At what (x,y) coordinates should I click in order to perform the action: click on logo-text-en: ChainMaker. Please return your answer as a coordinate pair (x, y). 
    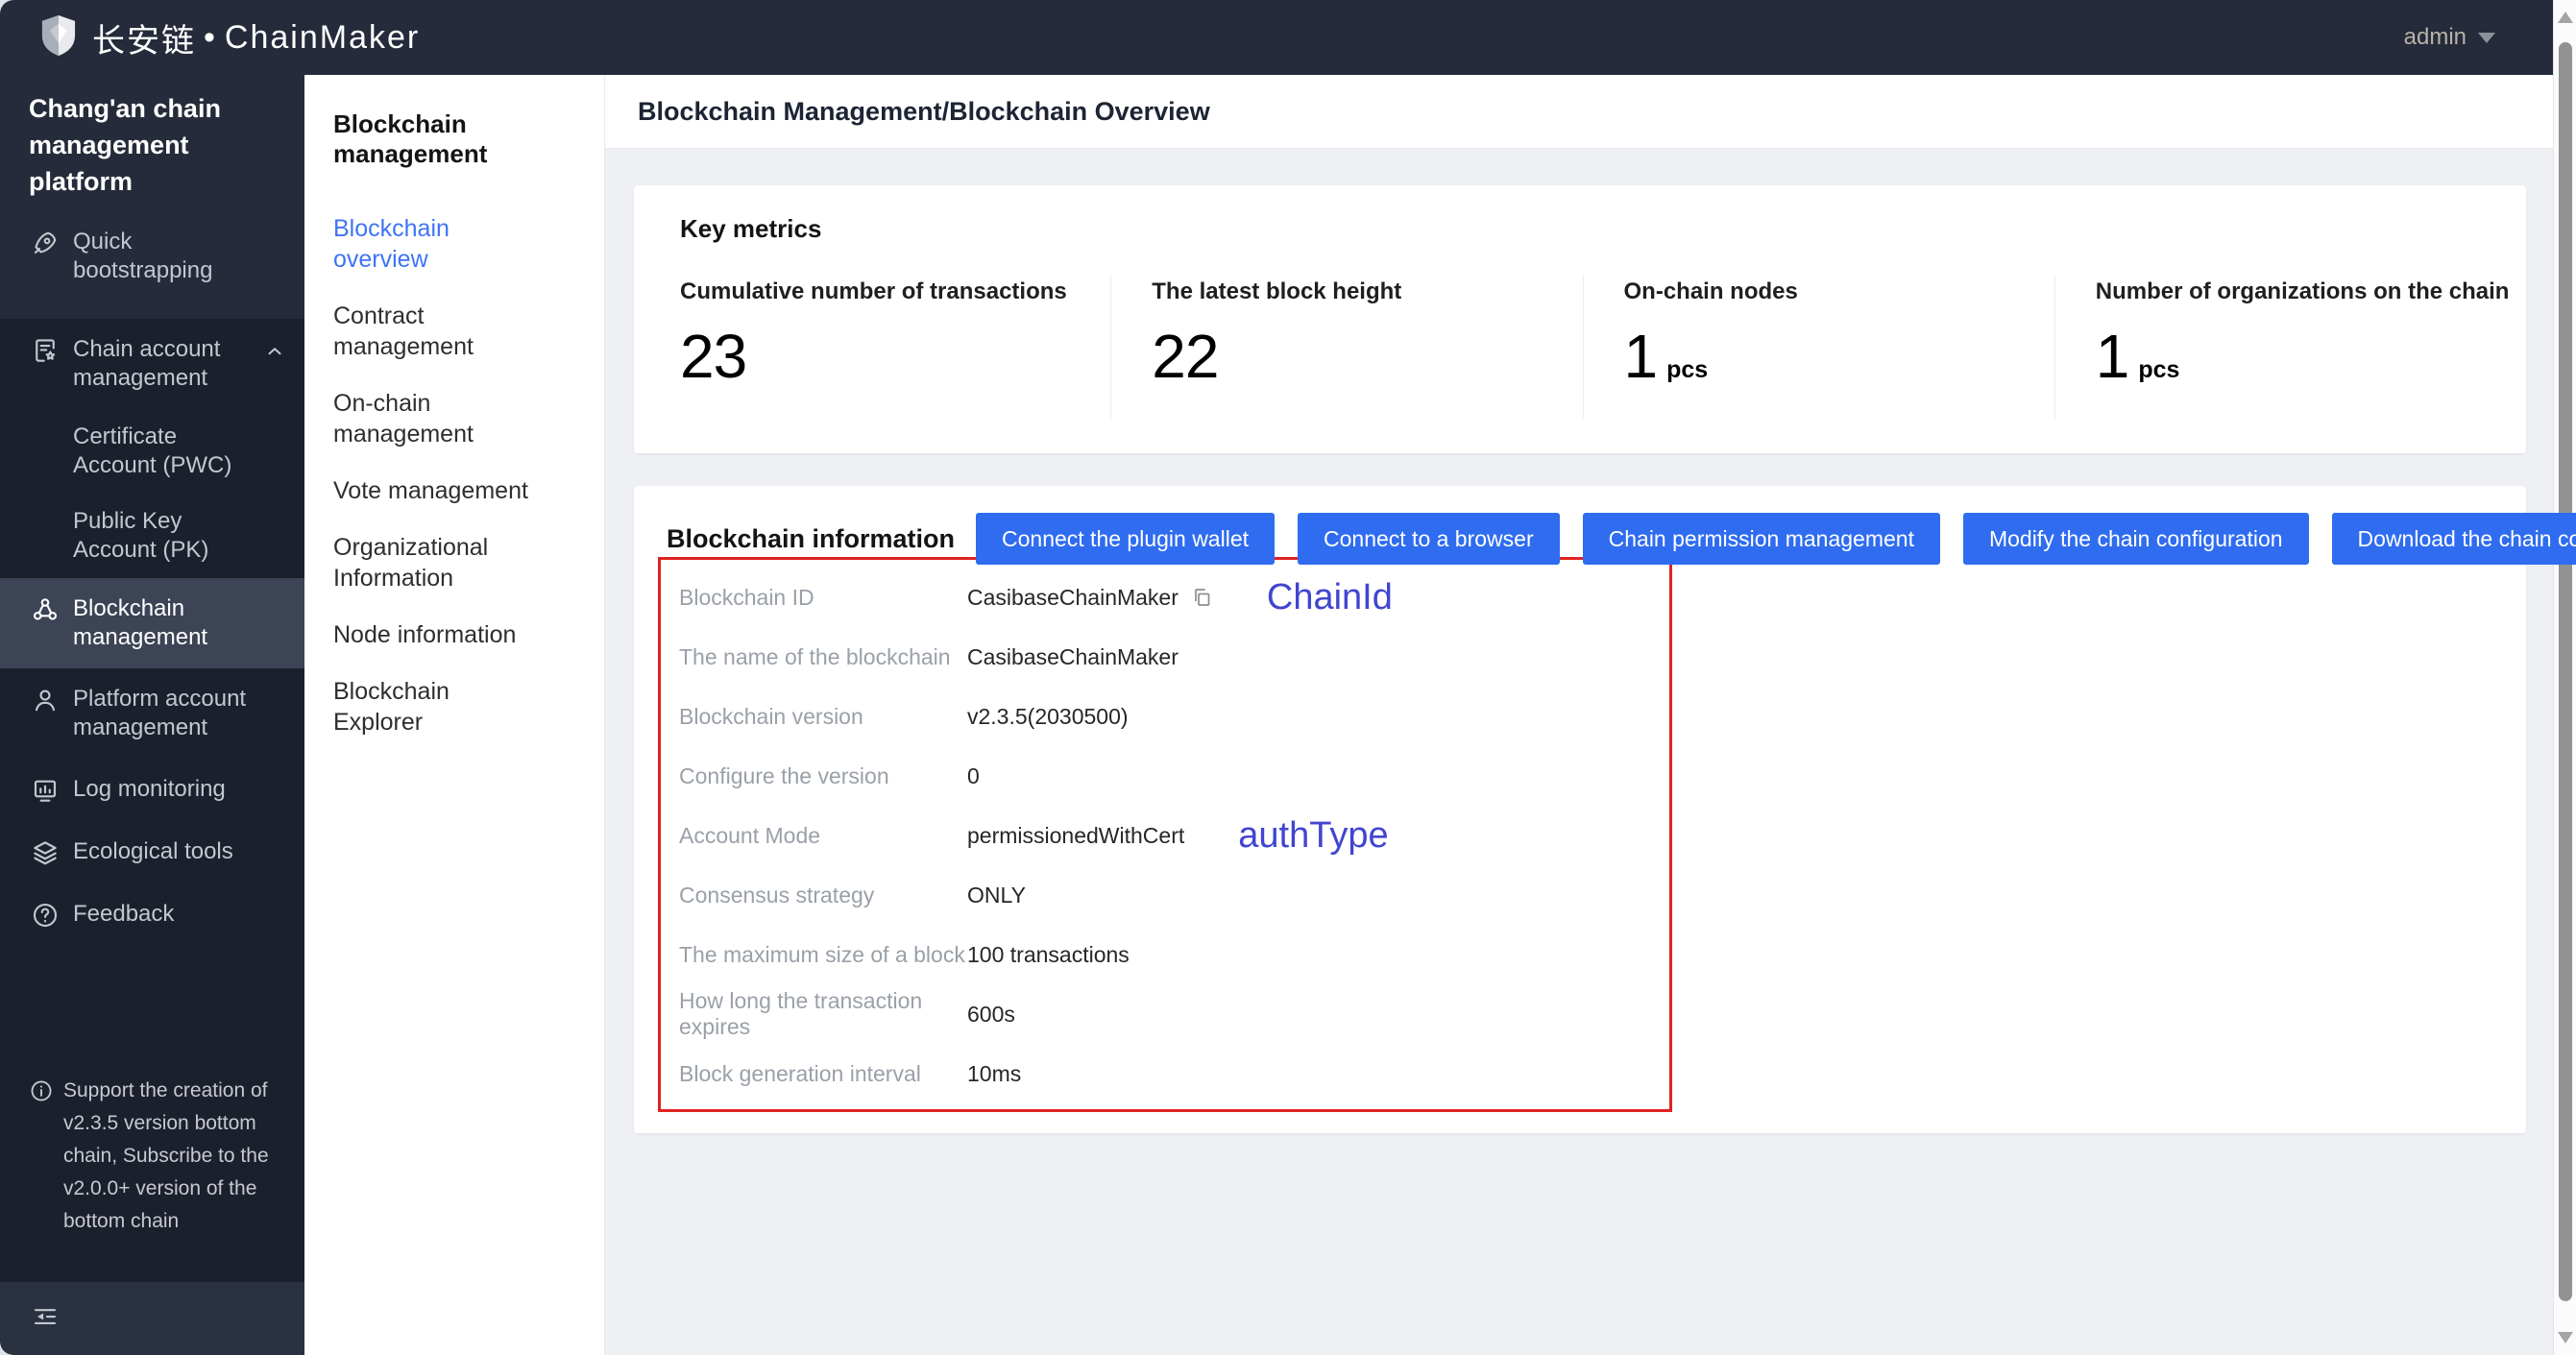
    Looking at the image, I should click on (322, 37).